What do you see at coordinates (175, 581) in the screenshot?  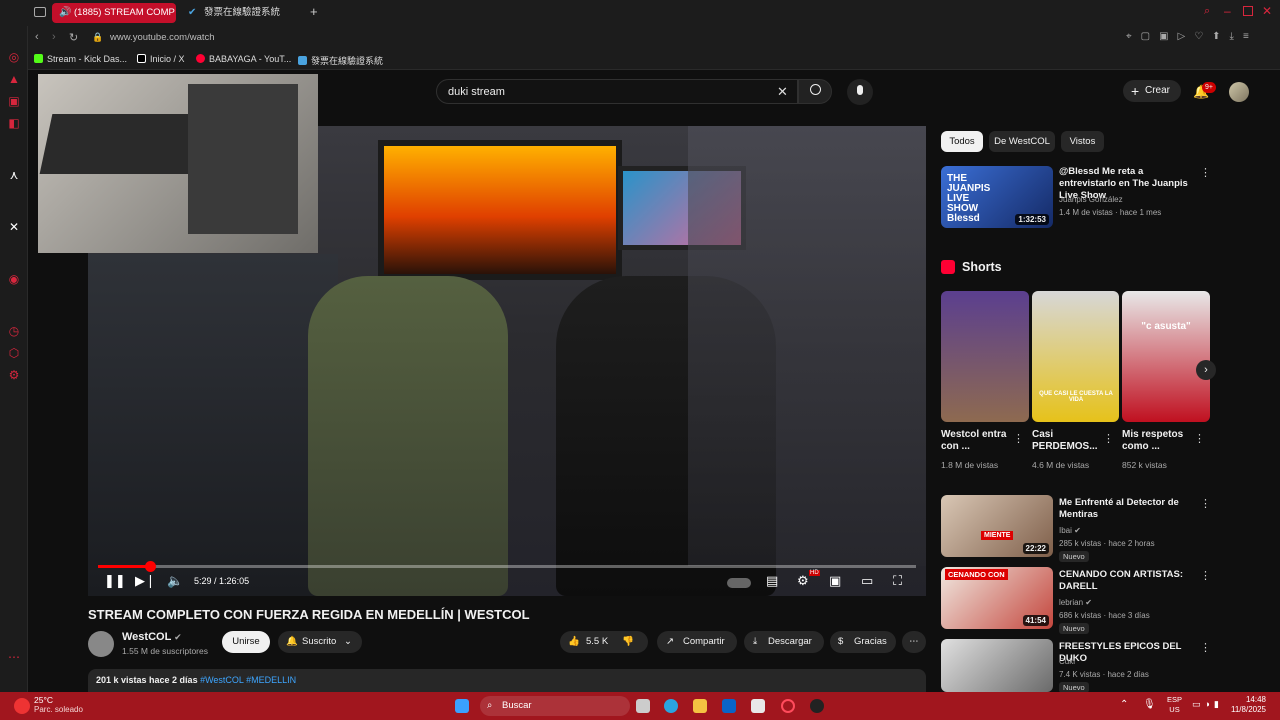 I see `volume-icon: 🔈` at bounding box center [175, 581].